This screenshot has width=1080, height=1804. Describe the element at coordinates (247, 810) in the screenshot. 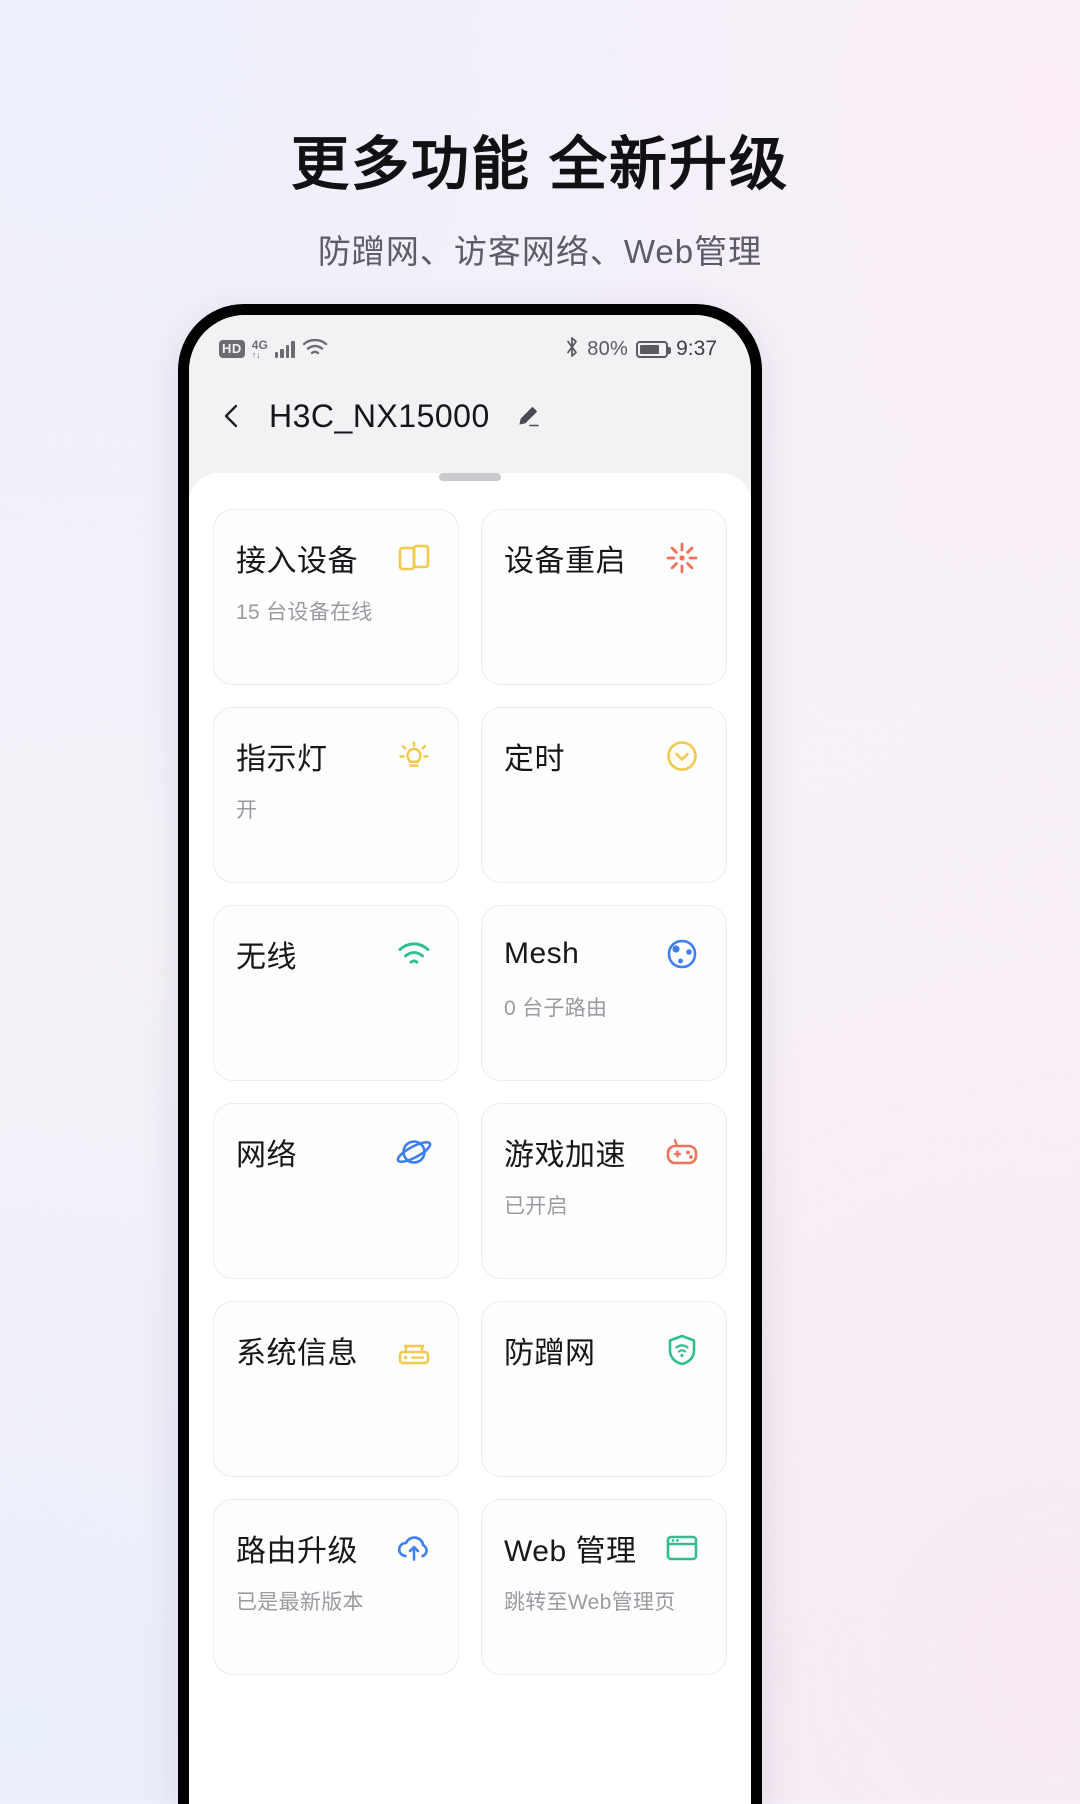

I see `card-subtitle: 开` at that location.